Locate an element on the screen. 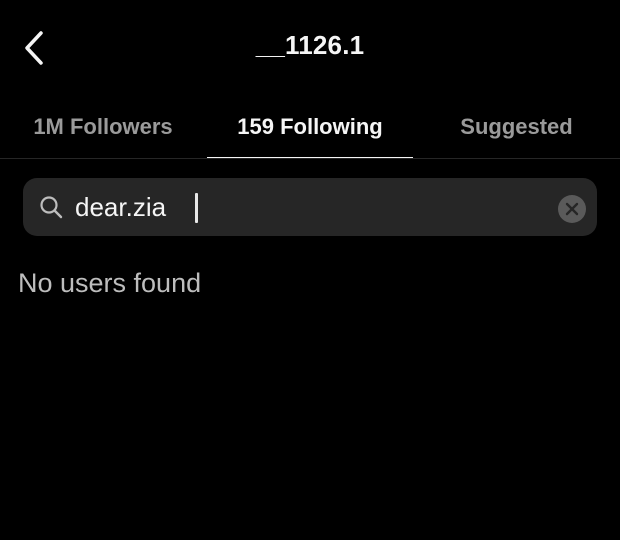 Image resolution: width=620 pixels, height=540 pixels. text-cursor is located at coordinates (196, 208).